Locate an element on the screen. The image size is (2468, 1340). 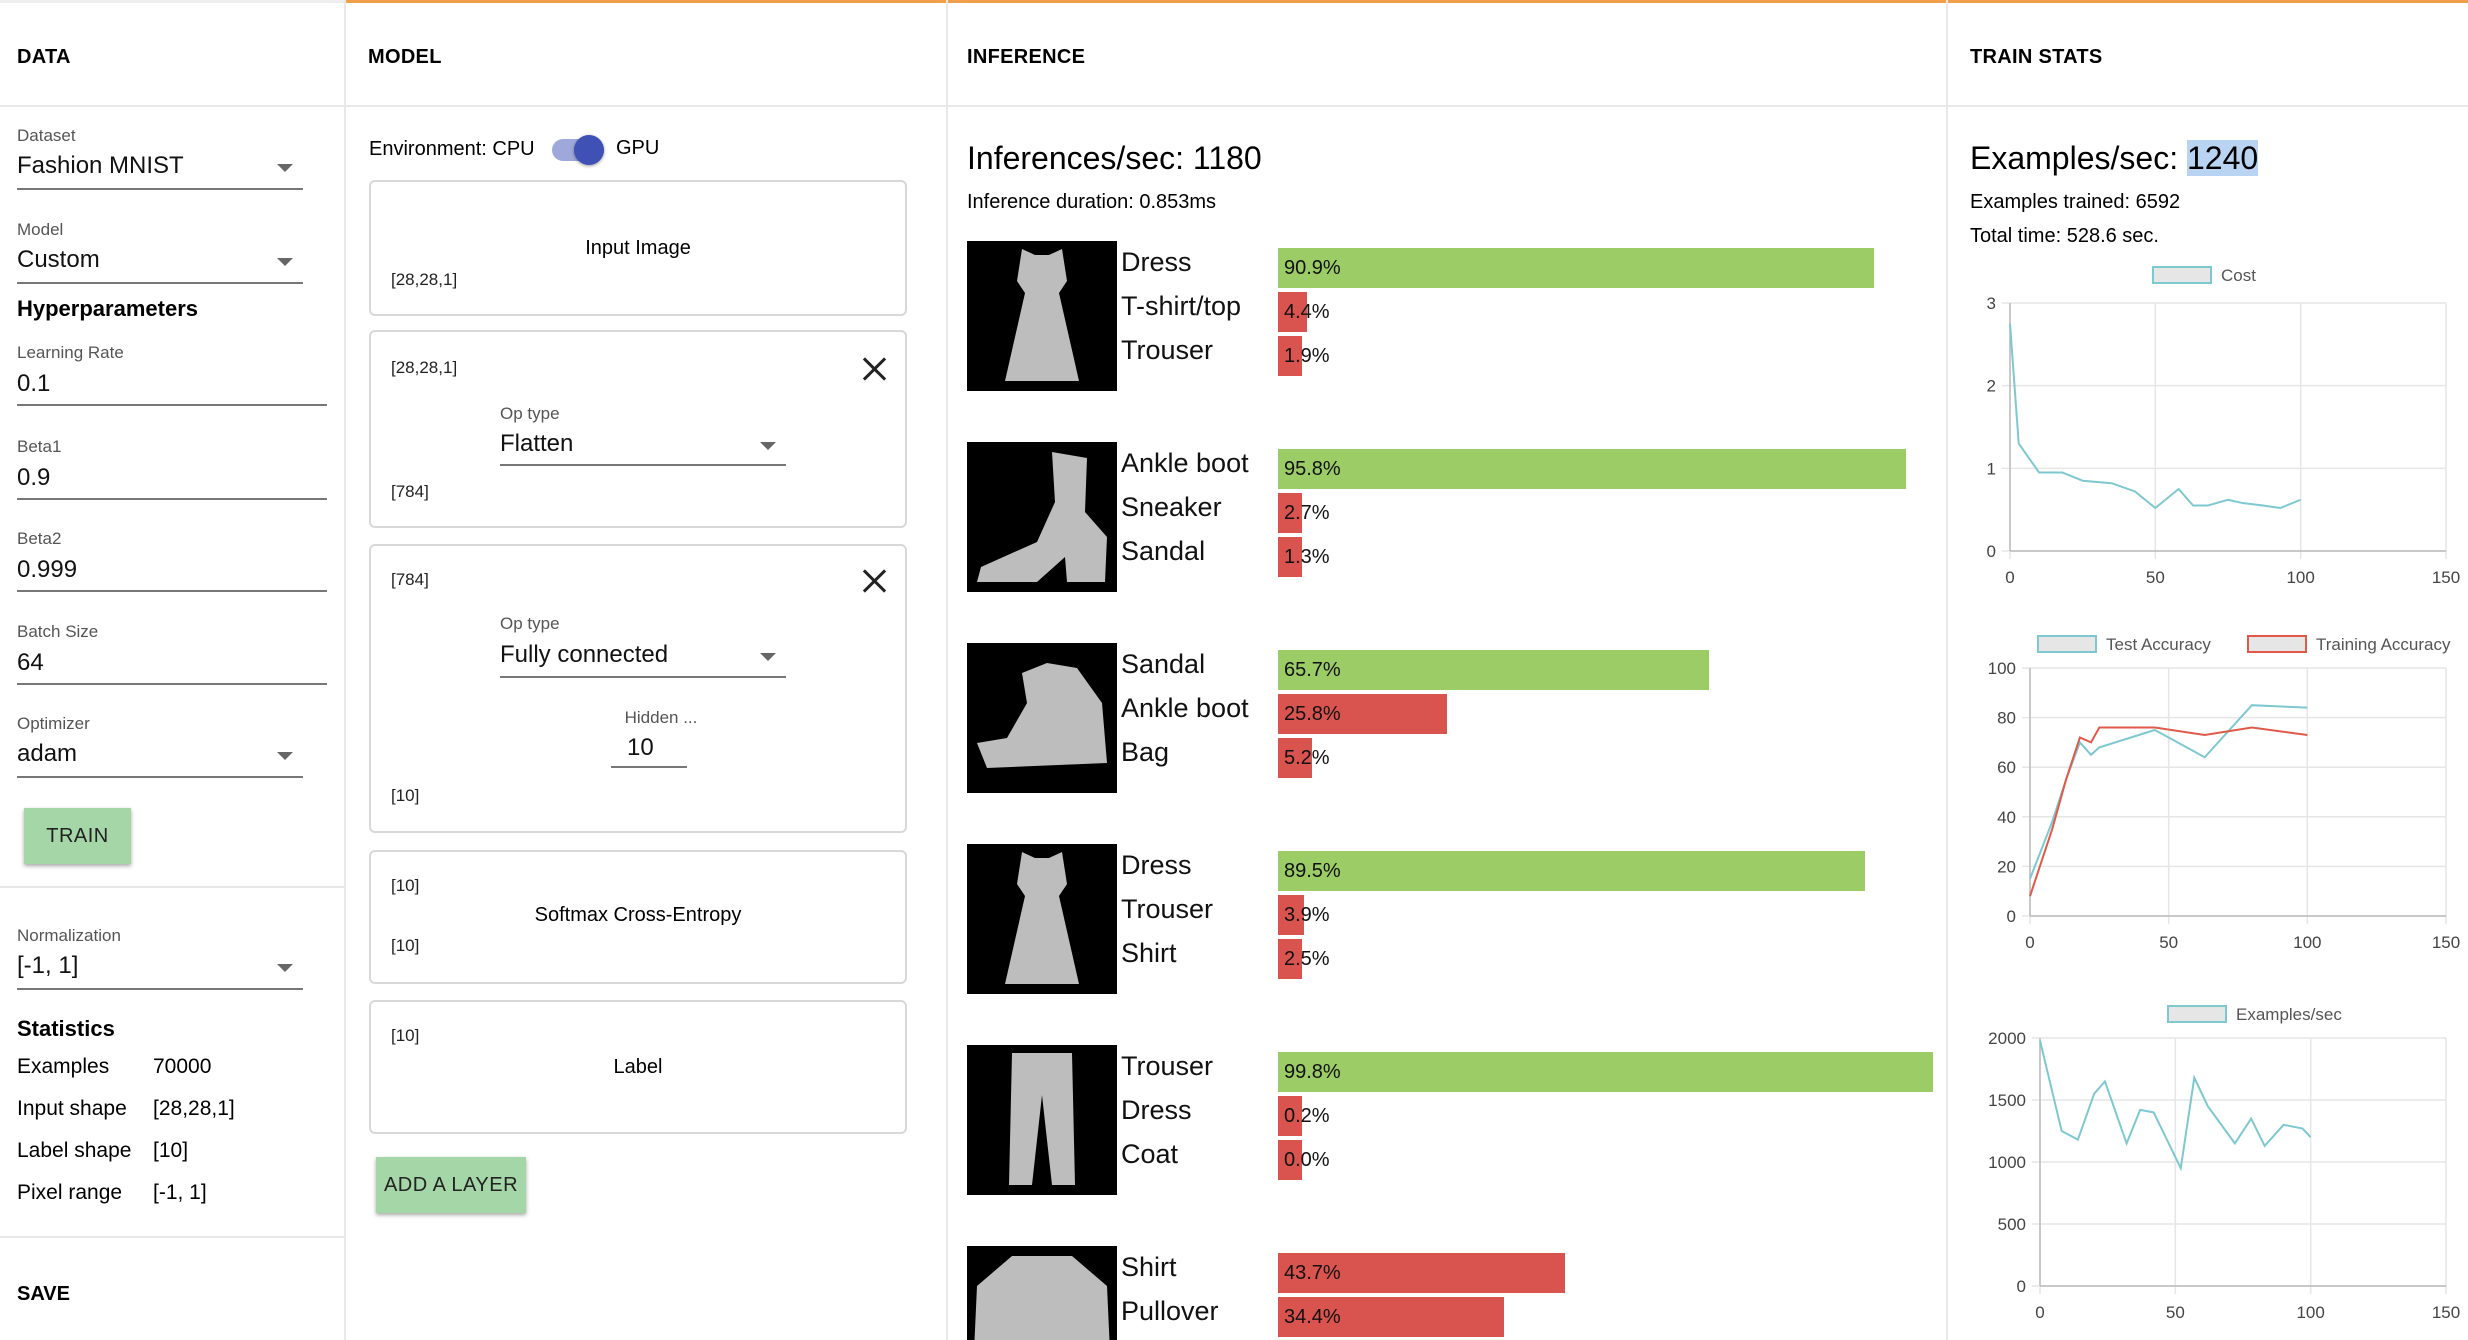
y-tick-label: 1500 is located at coordinates (2007, 1100).